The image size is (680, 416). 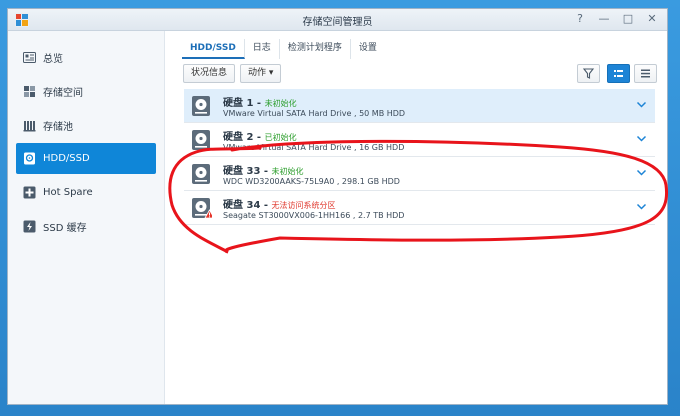 What do you see at coordinates (580, 19) in the screenshot?
I see `help-button: ?` at bounding box center [580, 19].